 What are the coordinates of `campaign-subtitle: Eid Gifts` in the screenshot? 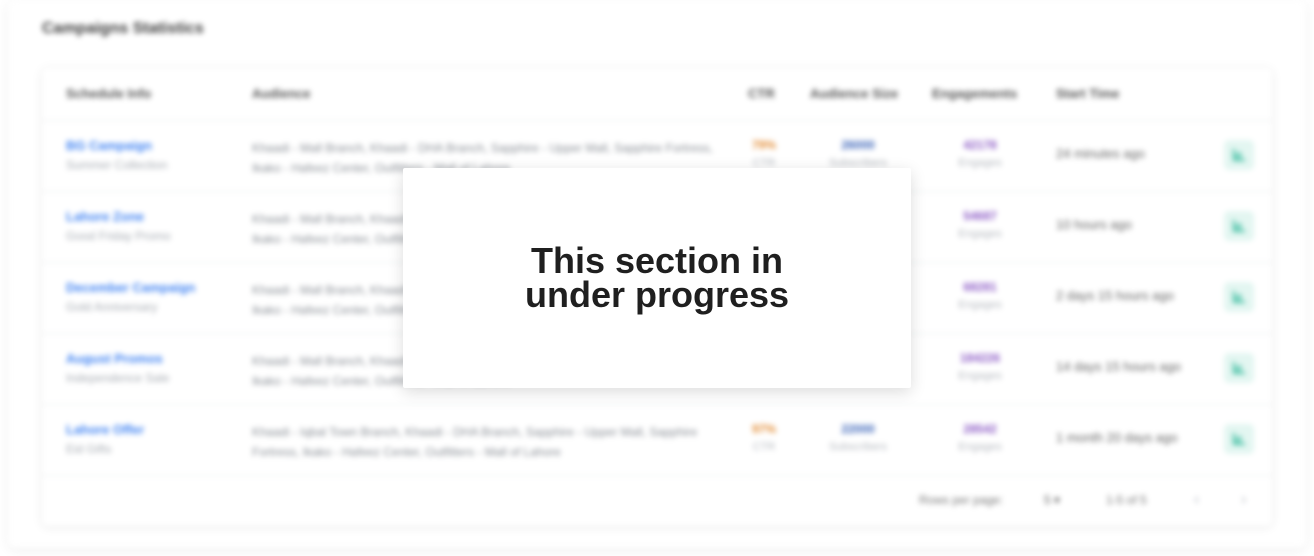 It's located at (89, 449).